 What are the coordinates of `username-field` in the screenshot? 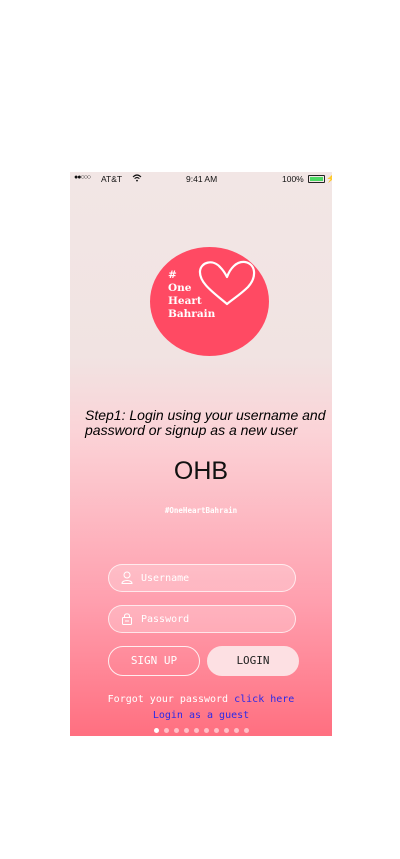 It's located at (202, 578).